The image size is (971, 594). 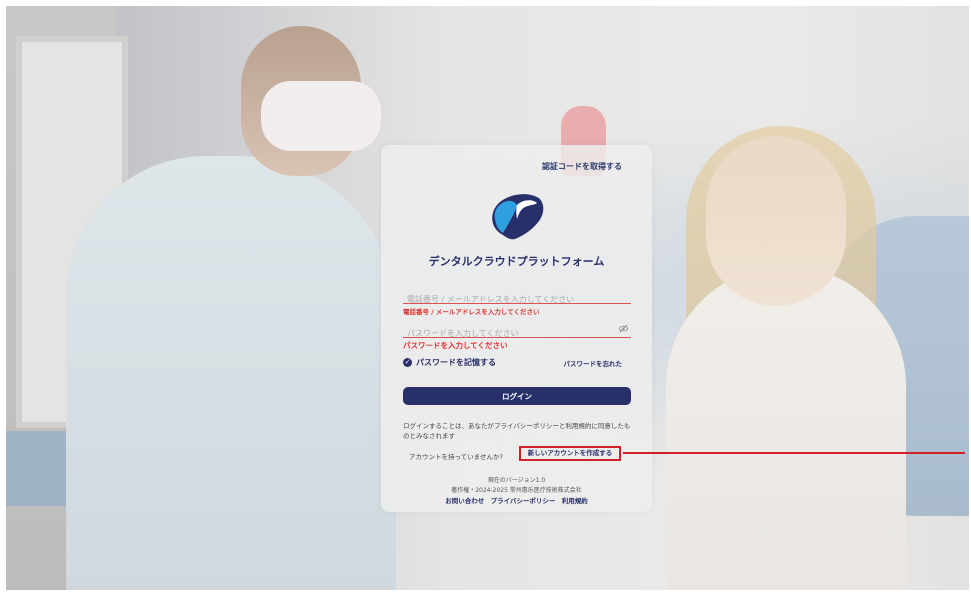 I want to click on phone-email-field-wrapper, so click(x=519, y=297).